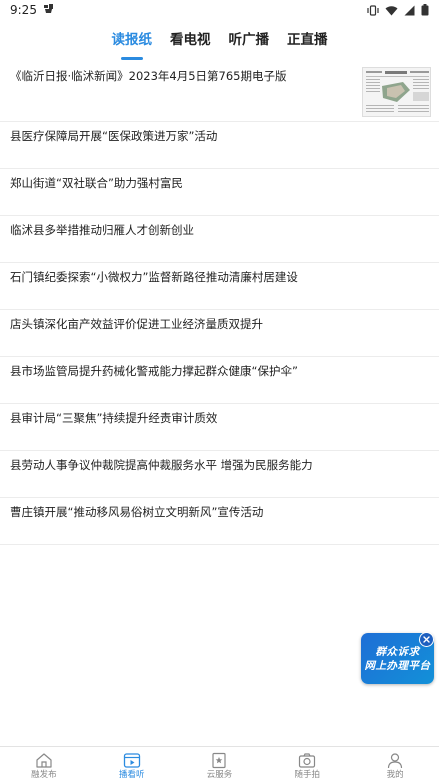 The width and height of the screenshot is (439, 782). I want to click on play-icon, so click(131, 760).